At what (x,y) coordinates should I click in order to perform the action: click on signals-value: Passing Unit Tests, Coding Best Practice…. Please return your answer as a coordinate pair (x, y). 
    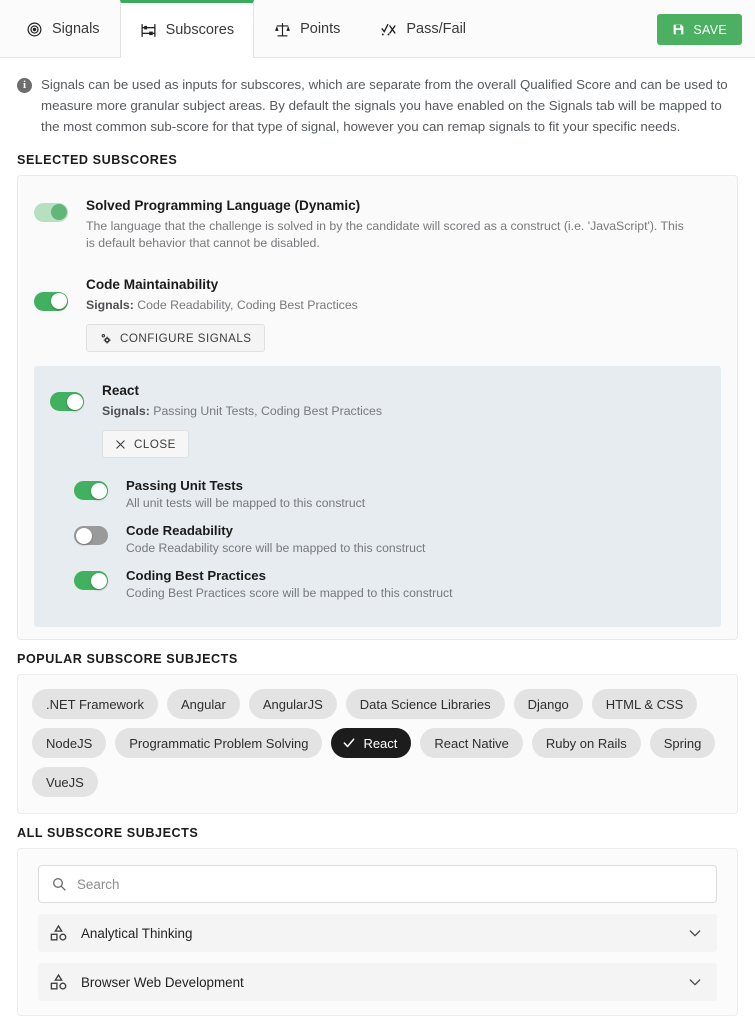
    Looking at the image, I should click on (265, 411).